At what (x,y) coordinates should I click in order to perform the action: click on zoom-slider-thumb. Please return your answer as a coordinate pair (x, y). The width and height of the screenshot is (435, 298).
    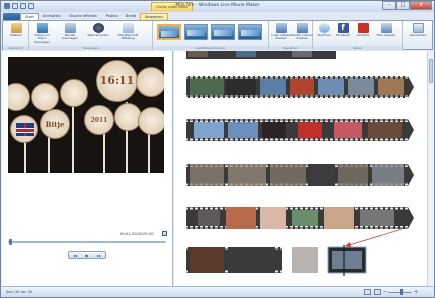
    Looking at the image, I should click on (401, 292).